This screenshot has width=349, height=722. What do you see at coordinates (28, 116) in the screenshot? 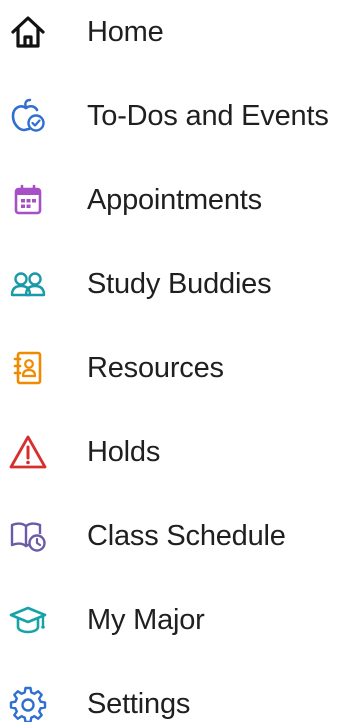
I see `apple-check-icon` at bounding box center [28, 116].